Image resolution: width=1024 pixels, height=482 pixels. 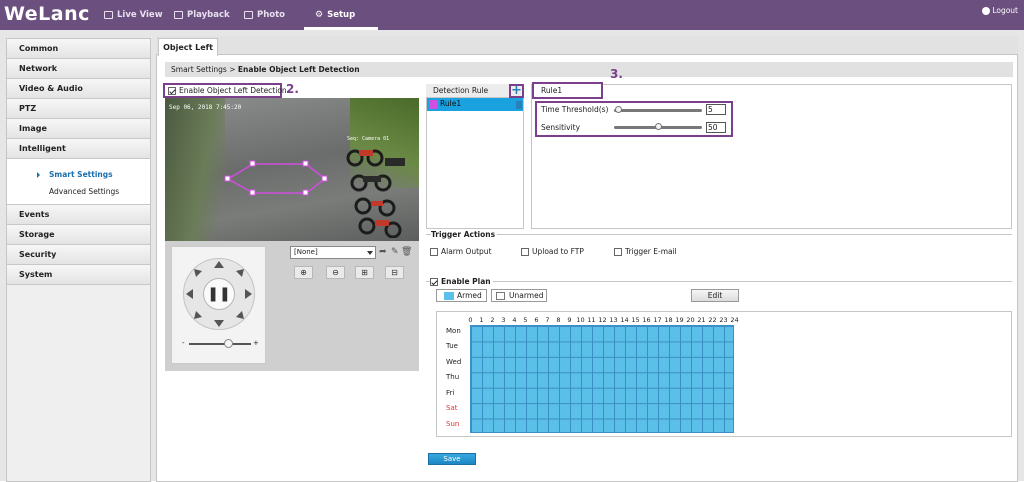 What do you see at coordinates (228, 343) in the screenshot?
I see `ptz-speed-knob` at bounding box center [228, 343].